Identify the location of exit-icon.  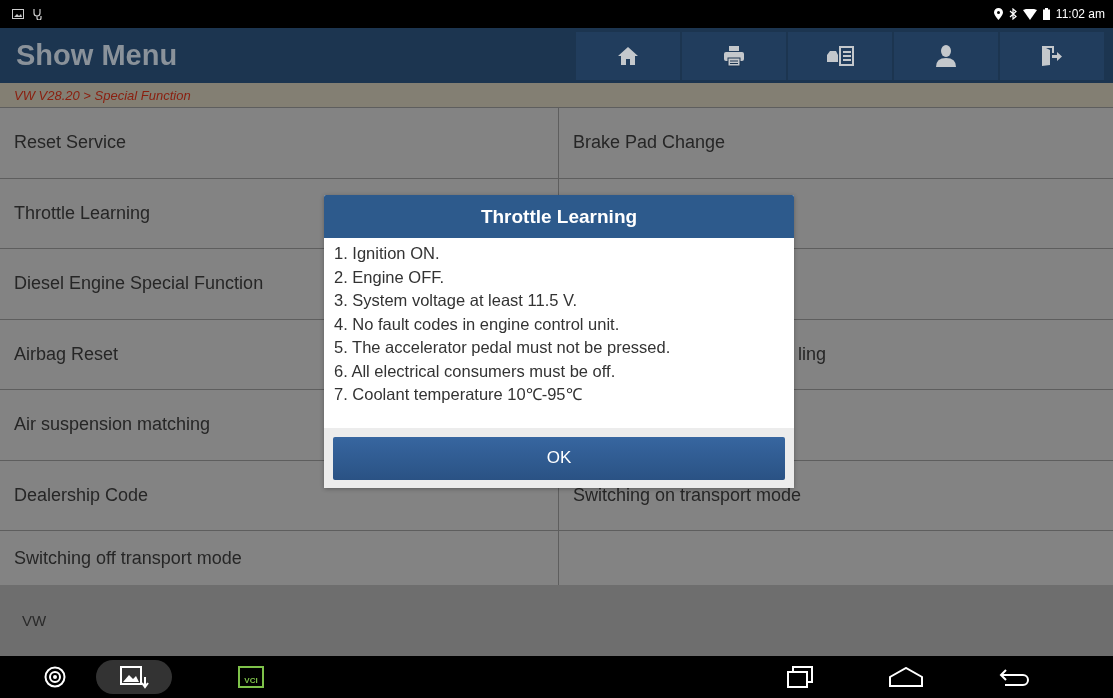
(1052, 55).